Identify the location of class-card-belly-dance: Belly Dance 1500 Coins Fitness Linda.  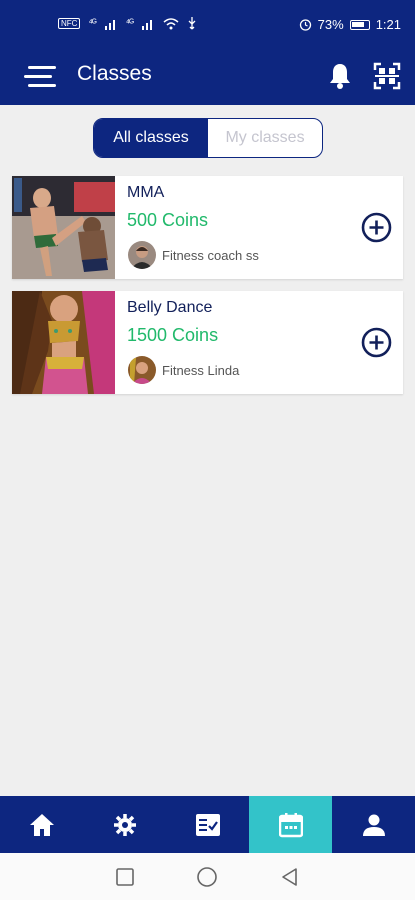
(207, 342).